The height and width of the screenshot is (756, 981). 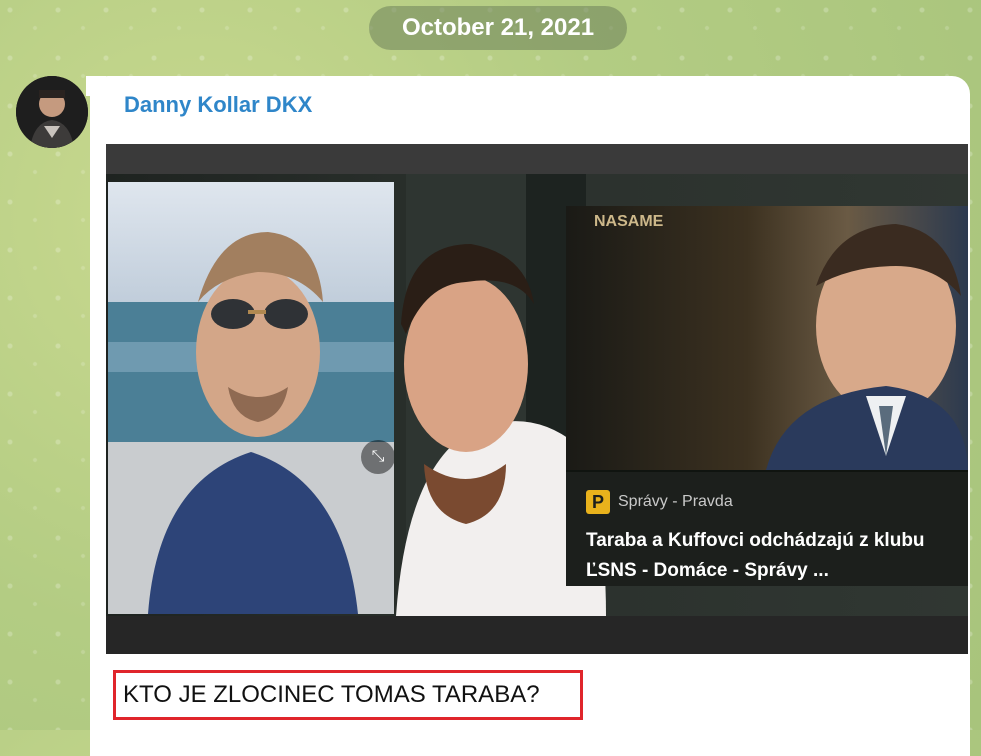 I want to click on avatar, so click(x=52, y=112).